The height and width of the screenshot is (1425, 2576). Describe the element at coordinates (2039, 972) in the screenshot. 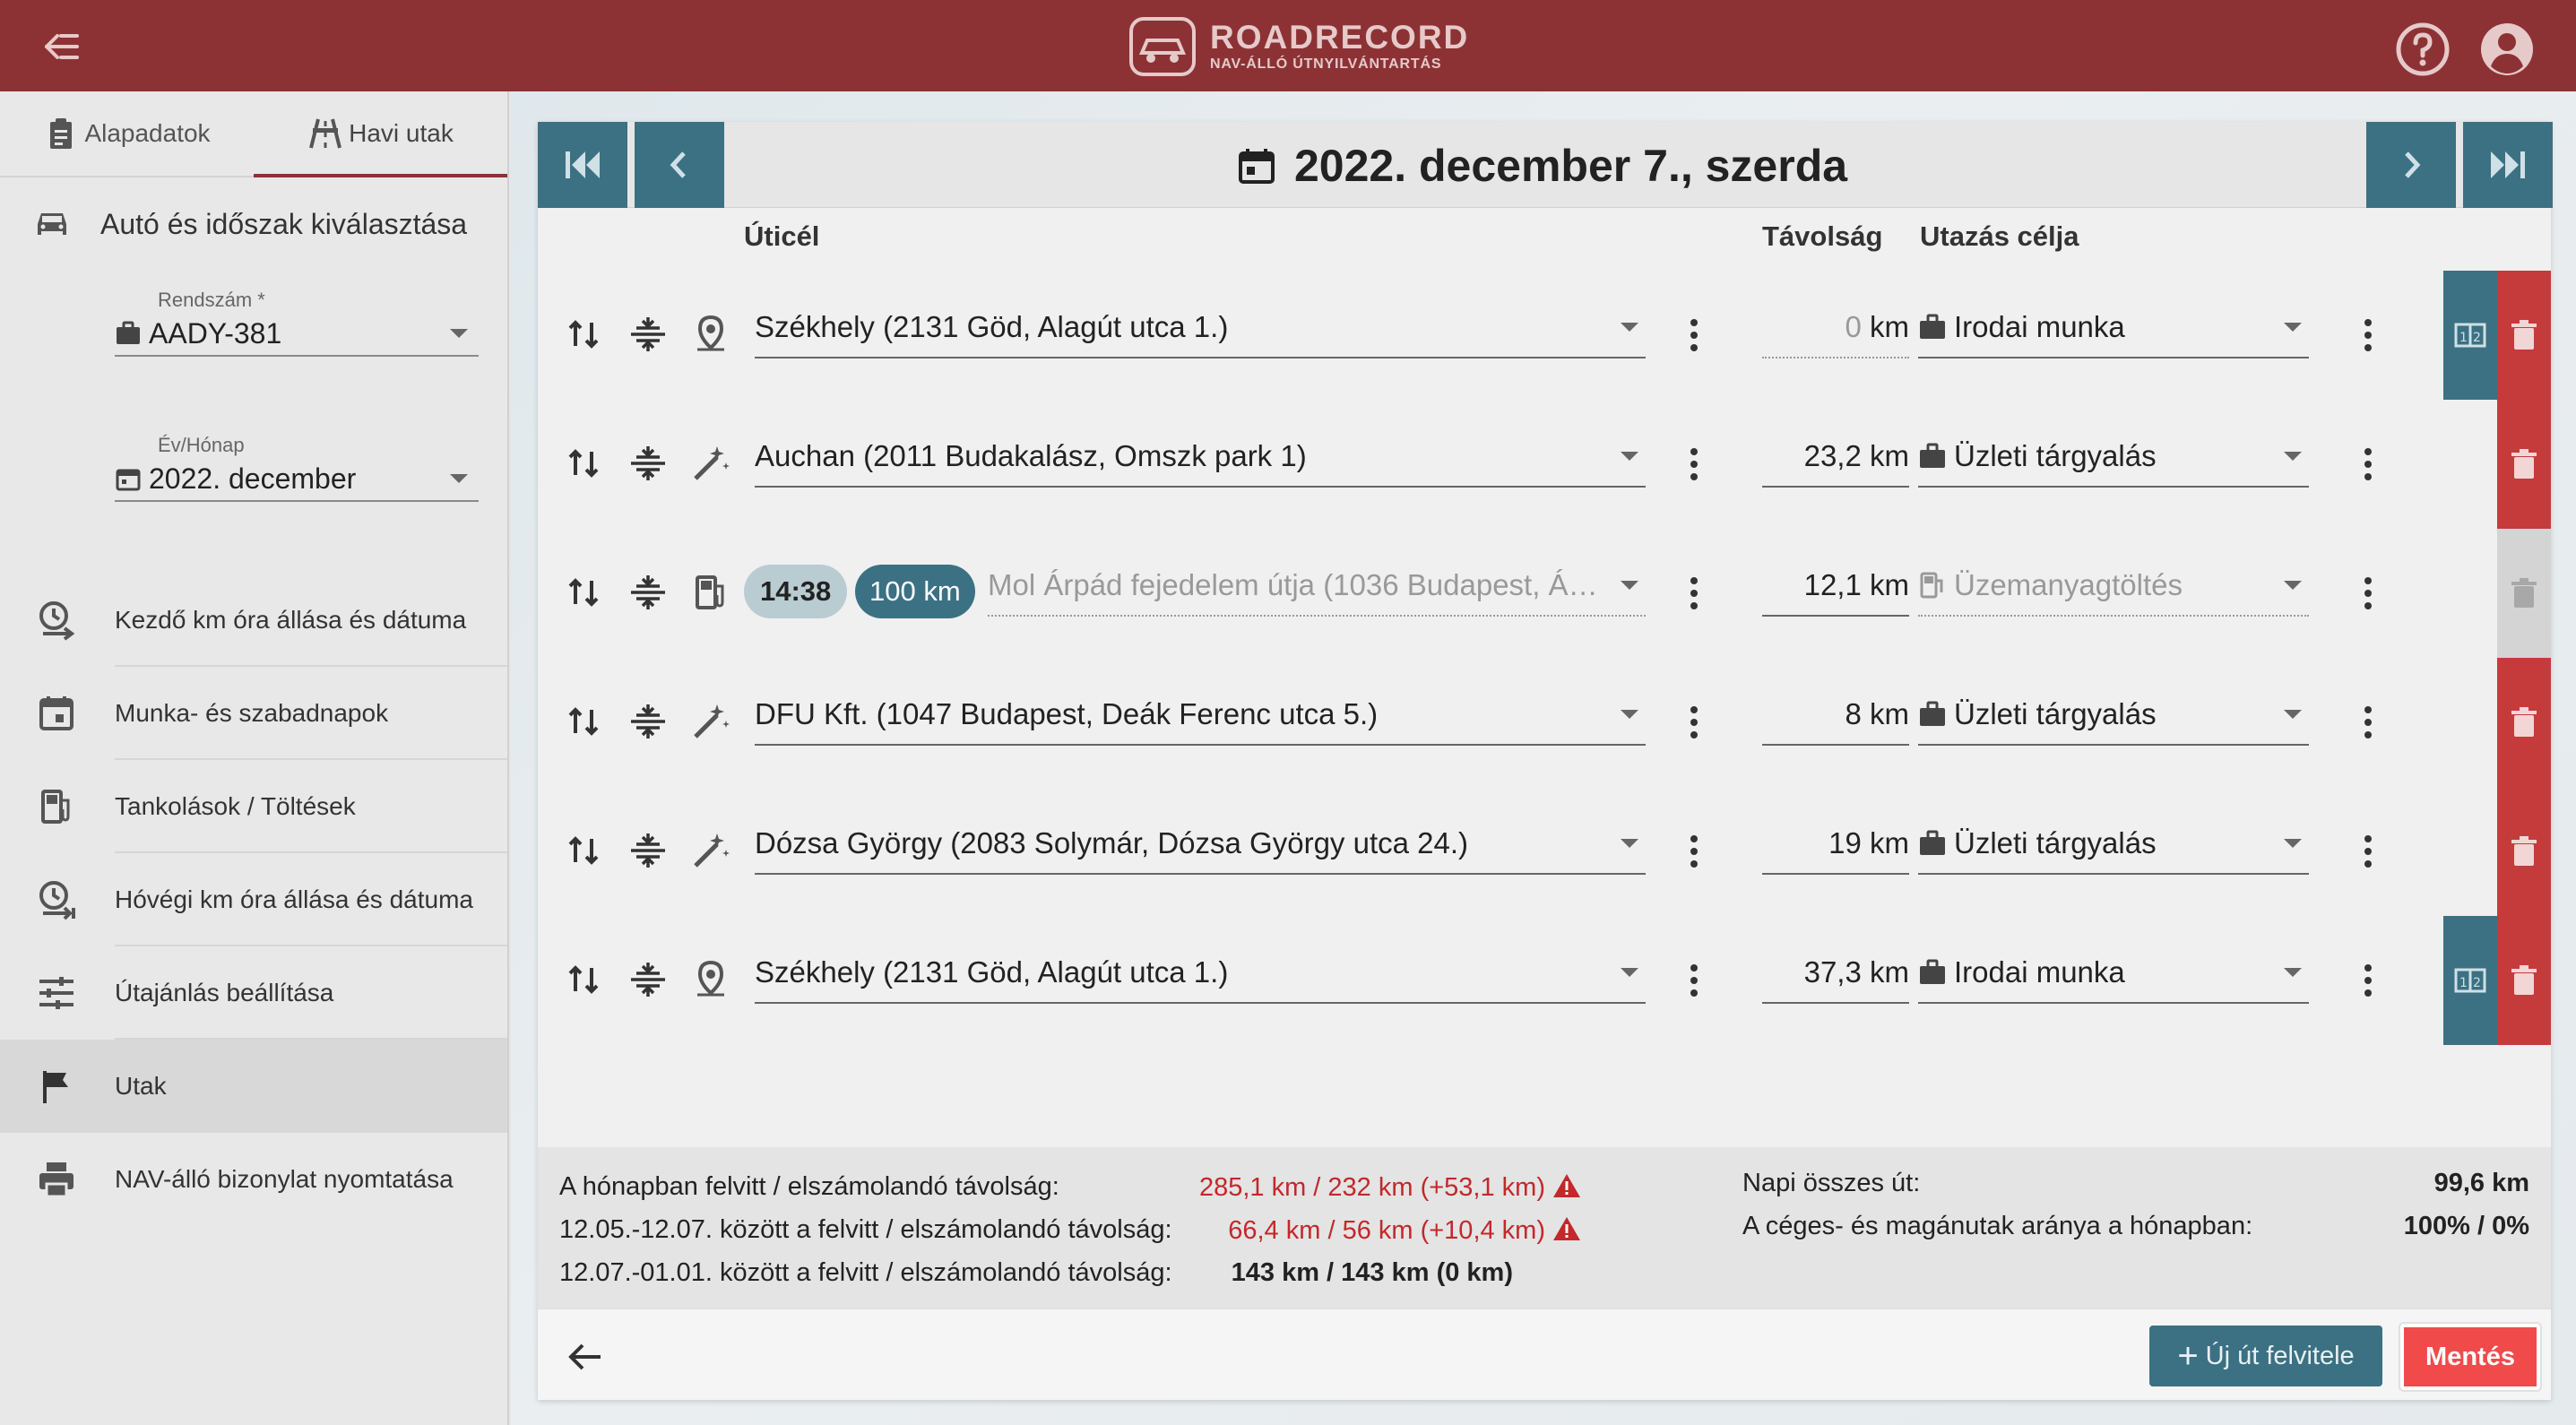

I see `purpose-value: Irodai munka` at that location.